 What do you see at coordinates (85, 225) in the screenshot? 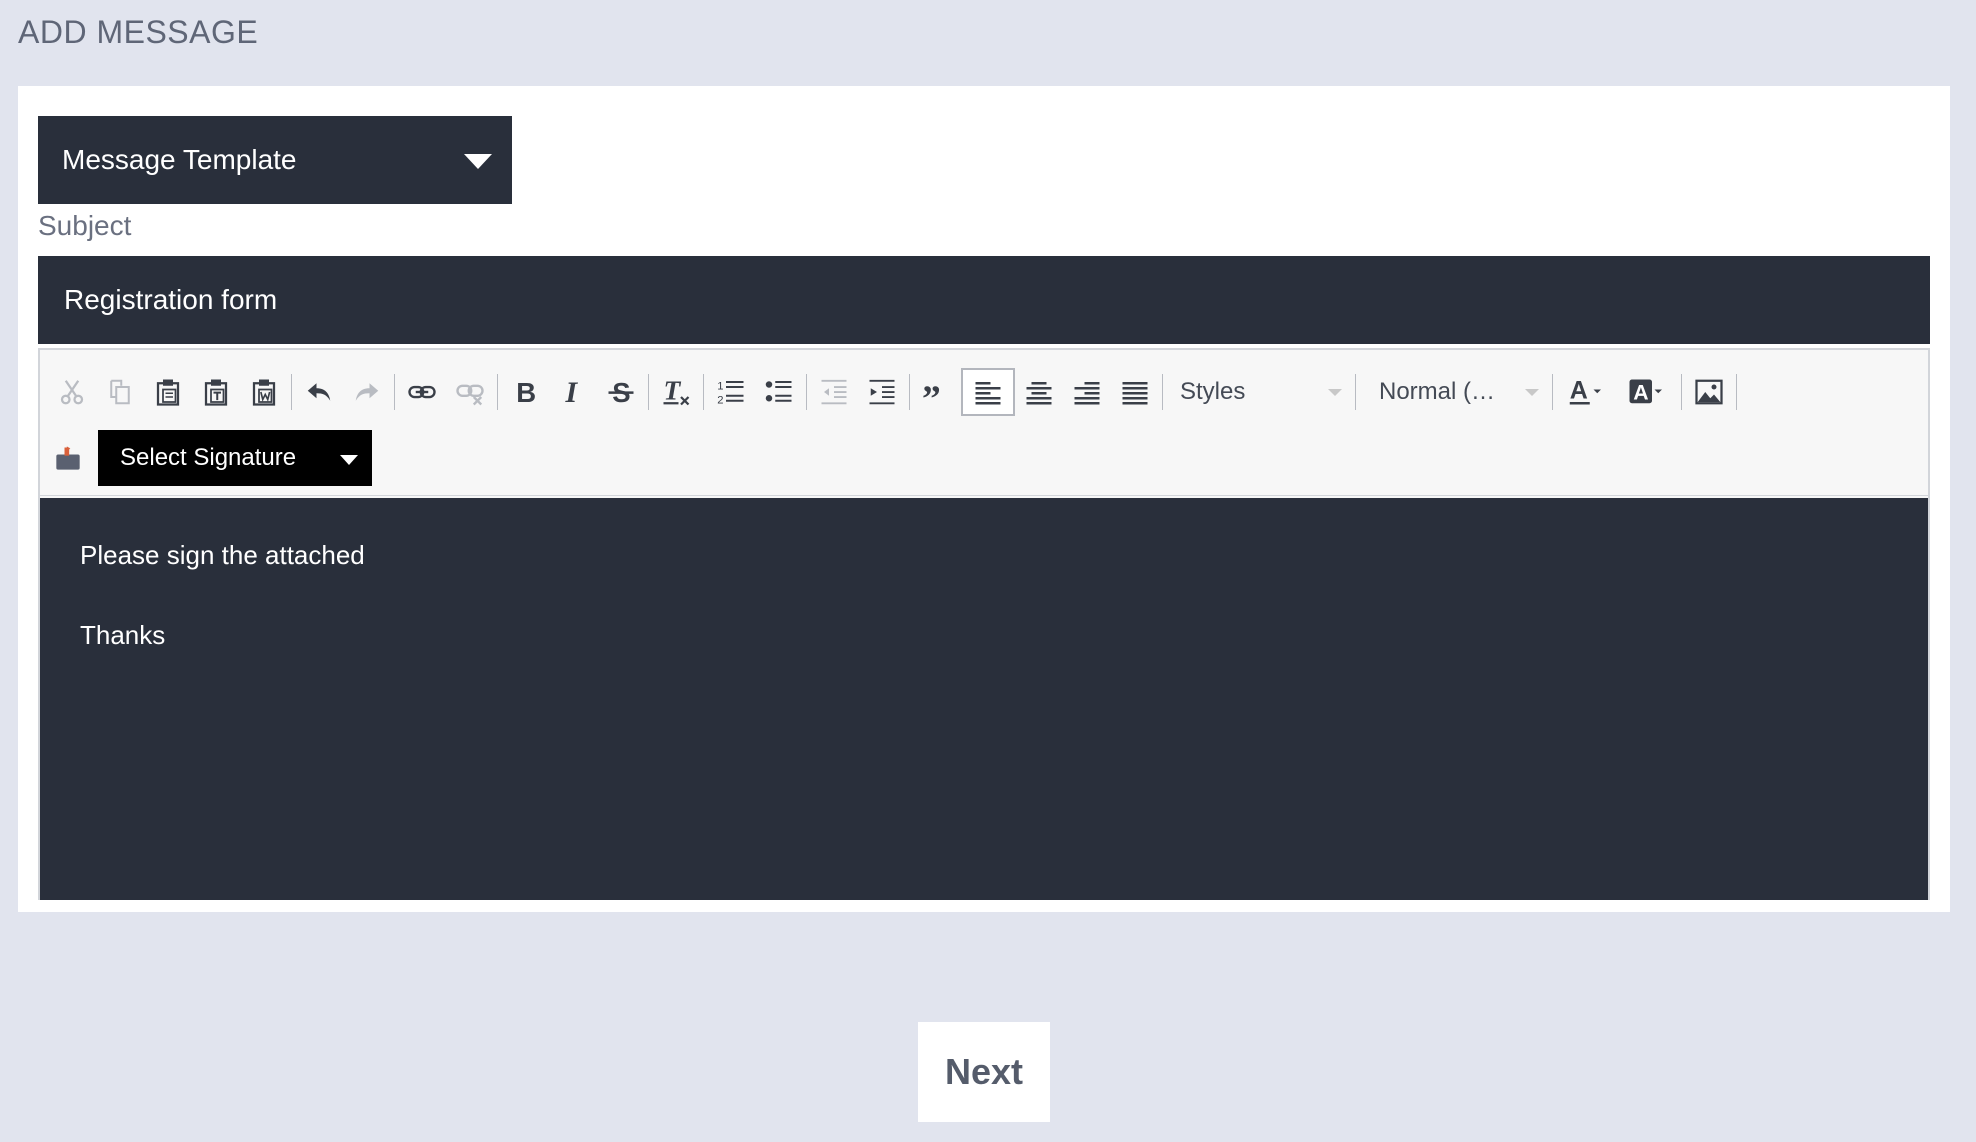
I see `subject-label: Subject` at bounding box center [85, 225].